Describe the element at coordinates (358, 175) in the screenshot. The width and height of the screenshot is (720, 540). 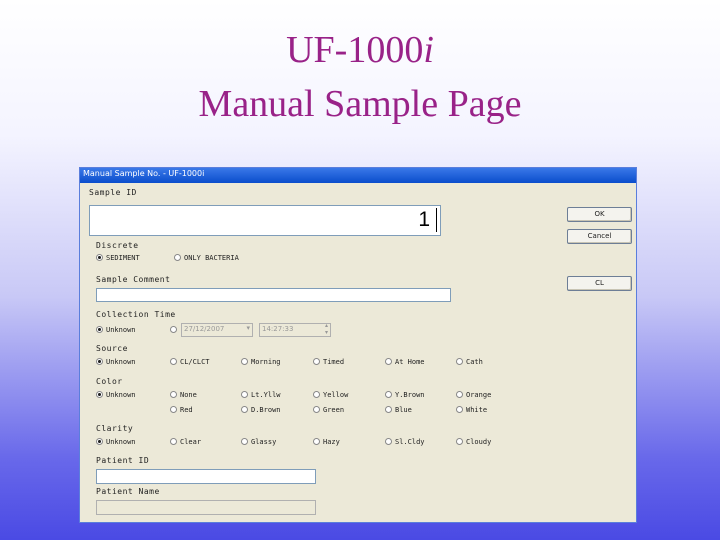
I see `window-titlebar: Manual Sample No. - UF-1000i` at that location.